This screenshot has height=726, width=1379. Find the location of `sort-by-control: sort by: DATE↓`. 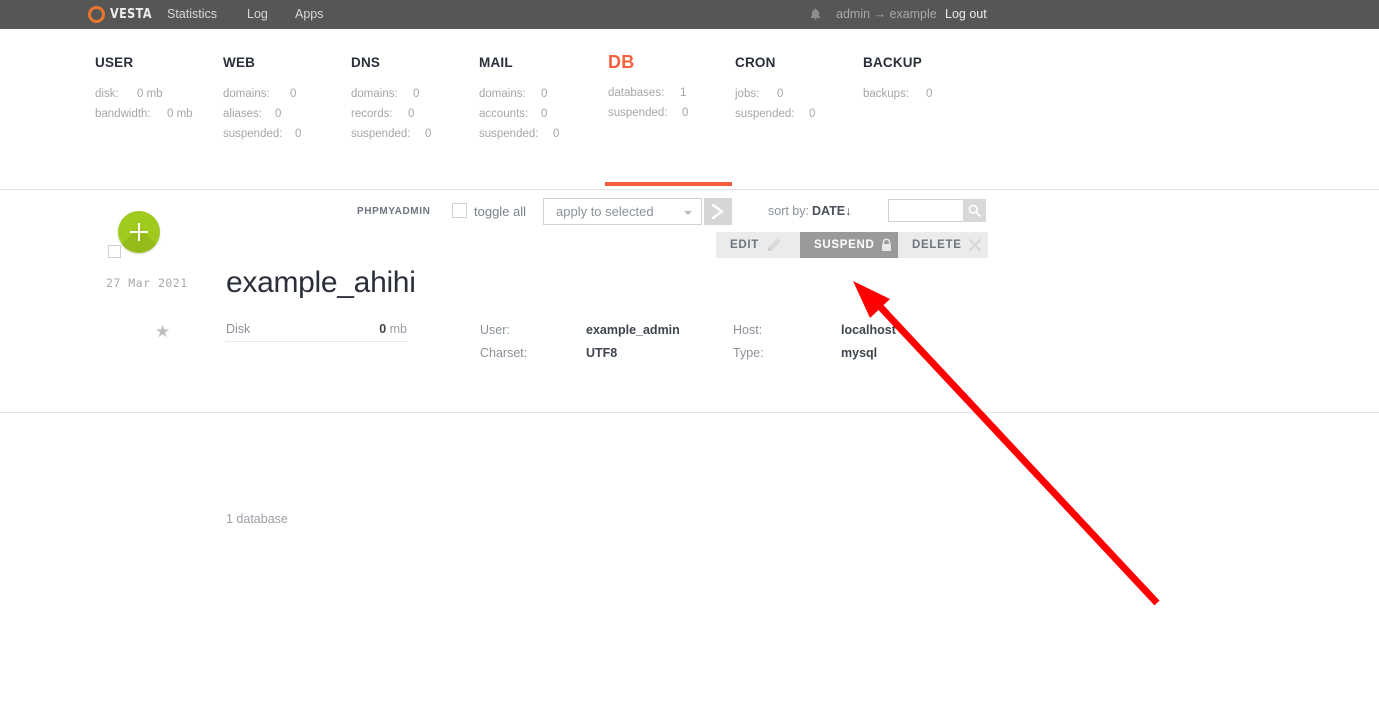

sort-by-control: sort by: DATE↓ is located at coordinates (809, 211).